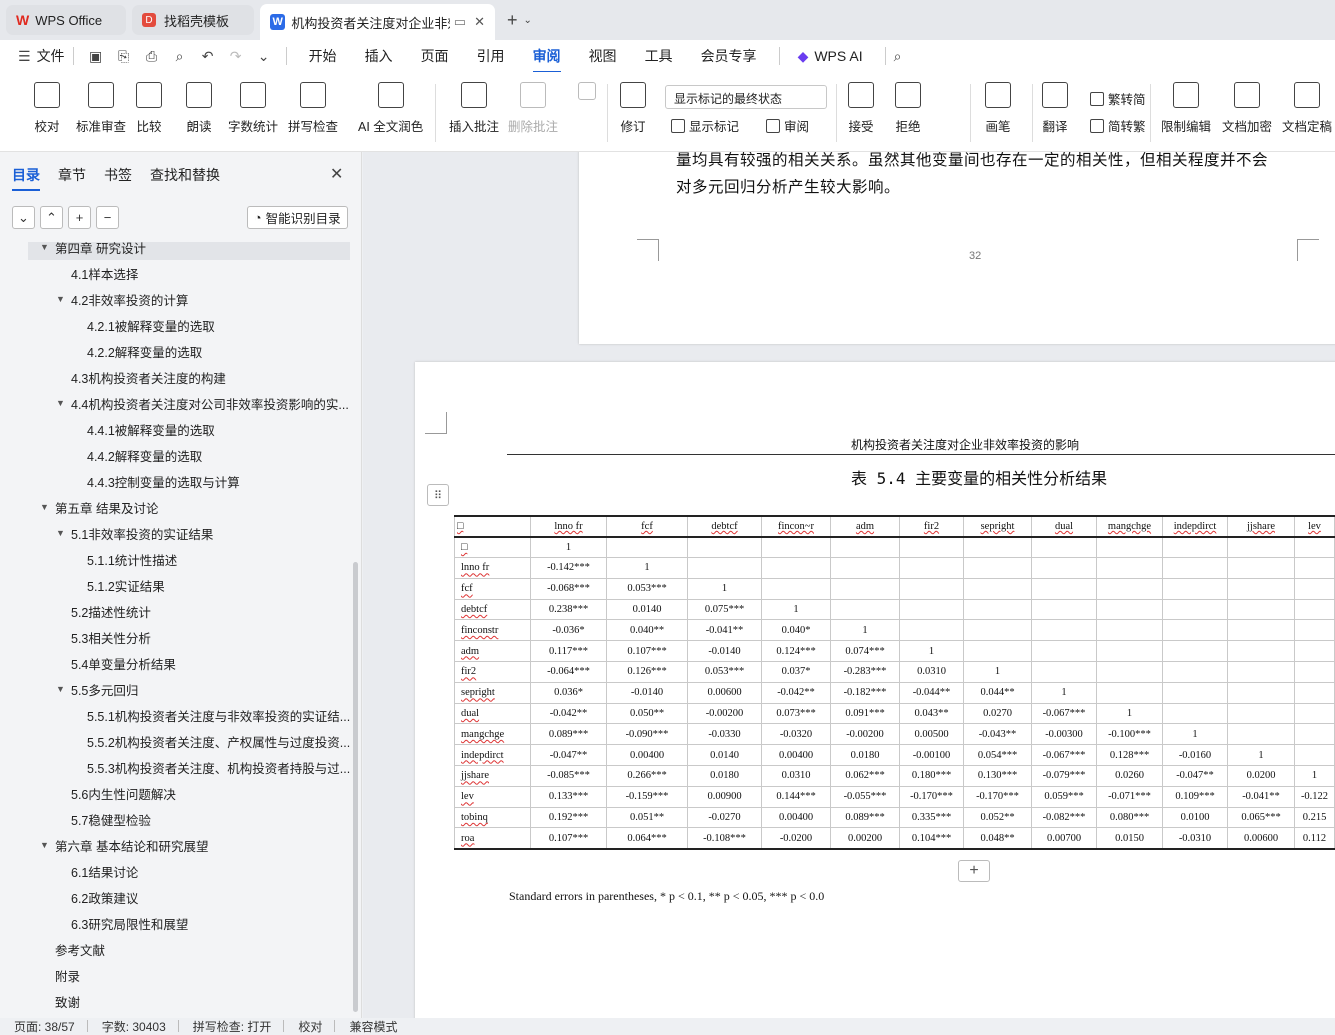 The image size is (1335, 1035). Describe the element at coordinates (1129, 817) in the screenshot. I see `table-cell: 0.080***` at that location.